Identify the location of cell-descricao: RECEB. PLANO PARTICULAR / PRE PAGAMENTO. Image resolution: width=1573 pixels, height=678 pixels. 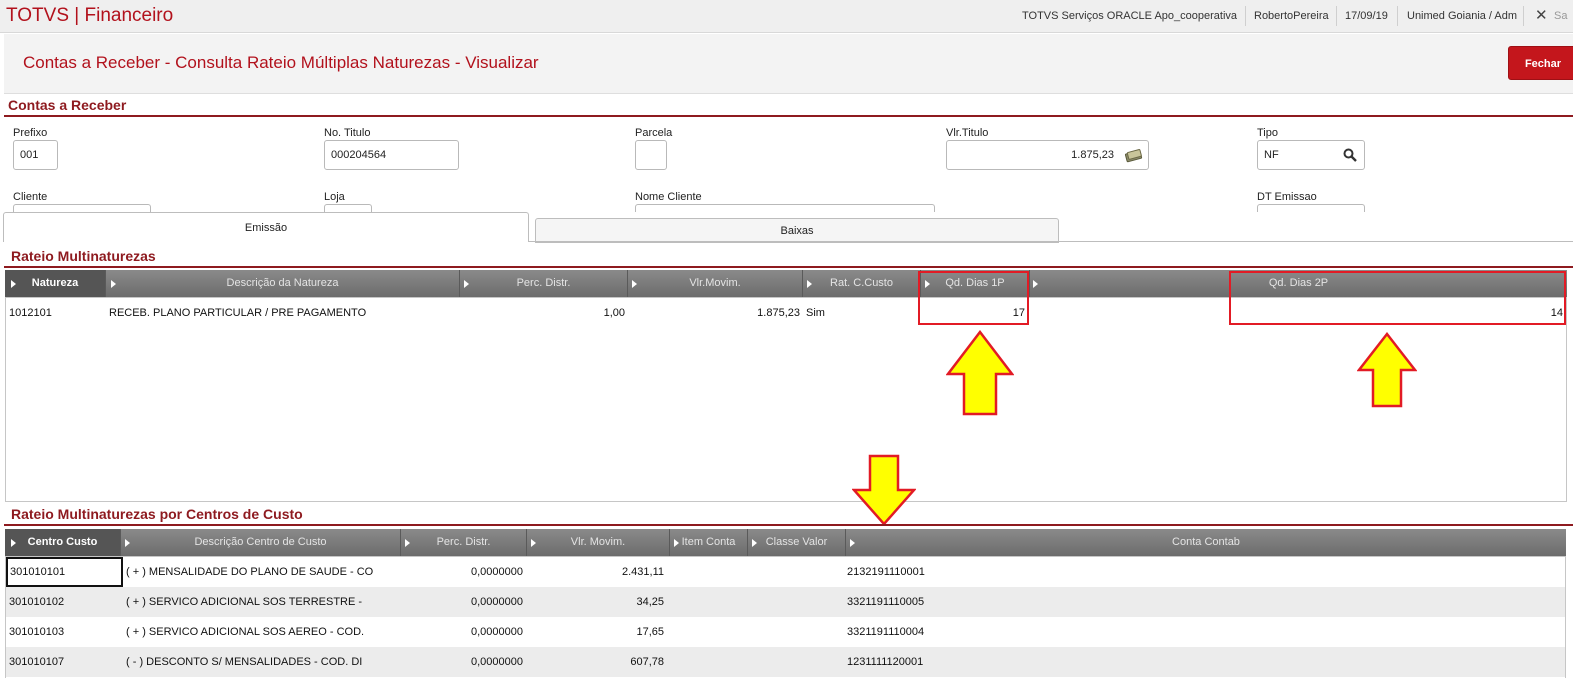
(238, 313).